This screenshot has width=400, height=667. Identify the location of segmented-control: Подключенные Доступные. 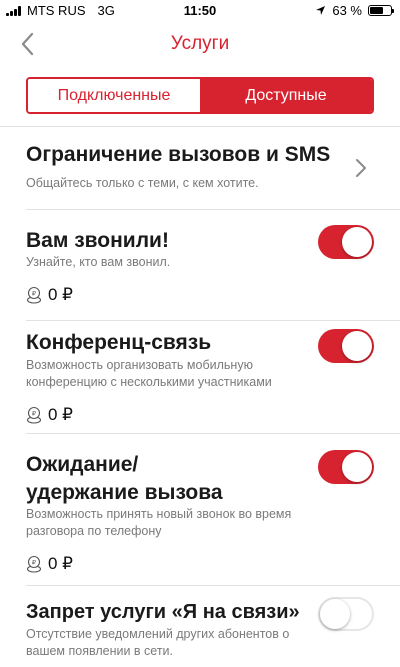
(200, 95).